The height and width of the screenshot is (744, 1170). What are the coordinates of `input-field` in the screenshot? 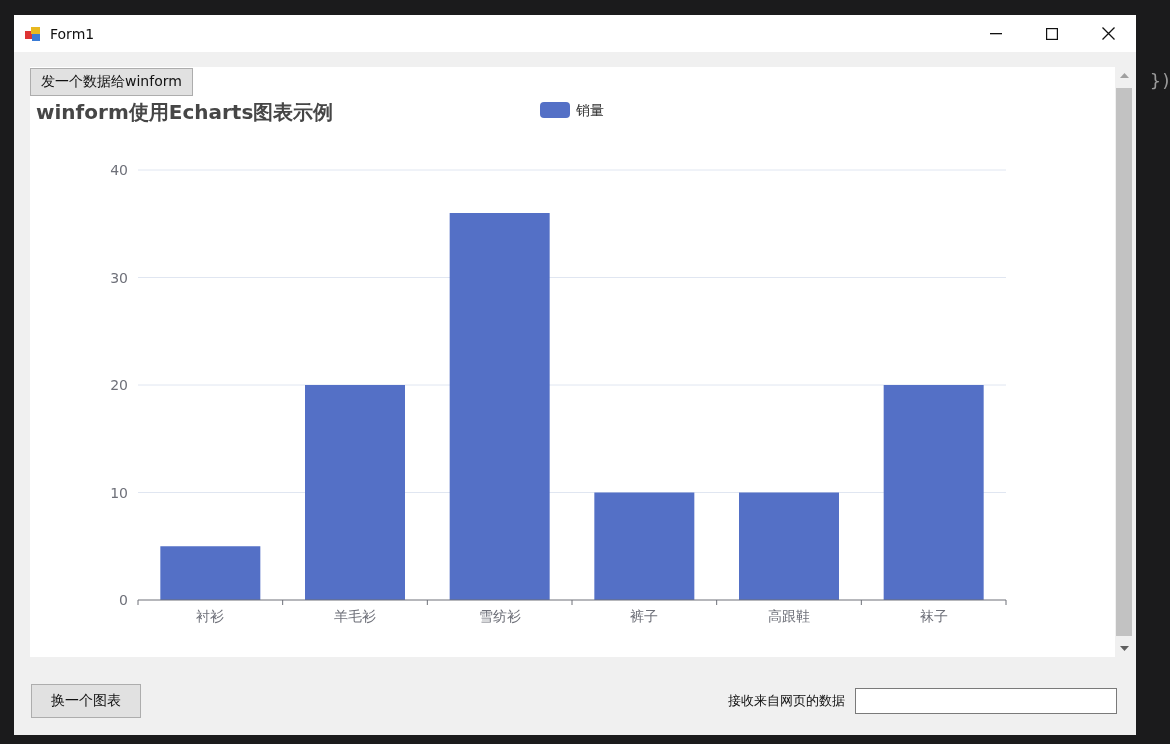 It's located at (986, 701).